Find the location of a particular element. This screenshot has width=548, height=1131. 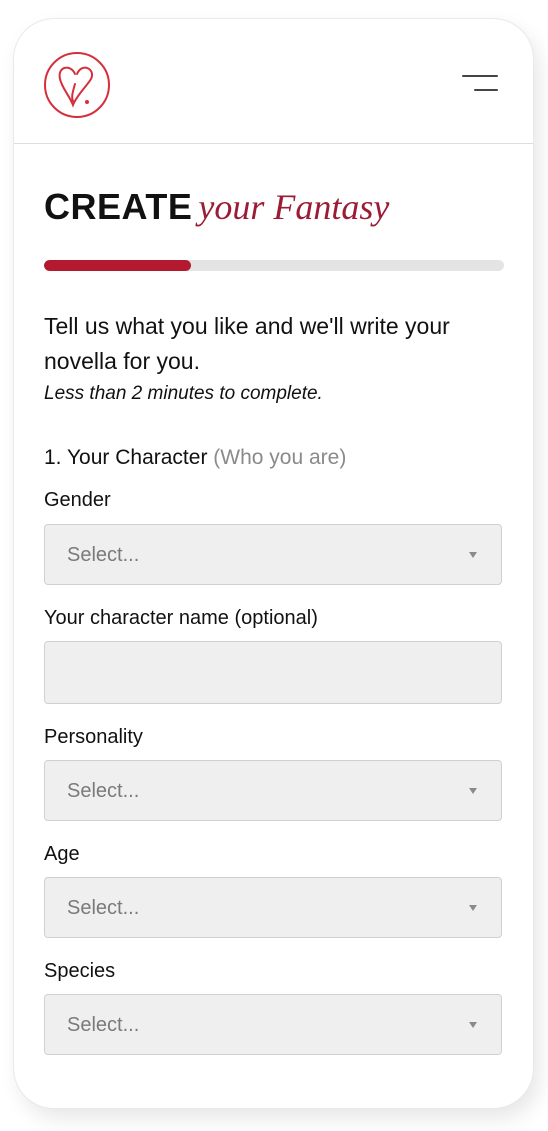

hamburger-menu-icon is located at coordinates (478, 83).